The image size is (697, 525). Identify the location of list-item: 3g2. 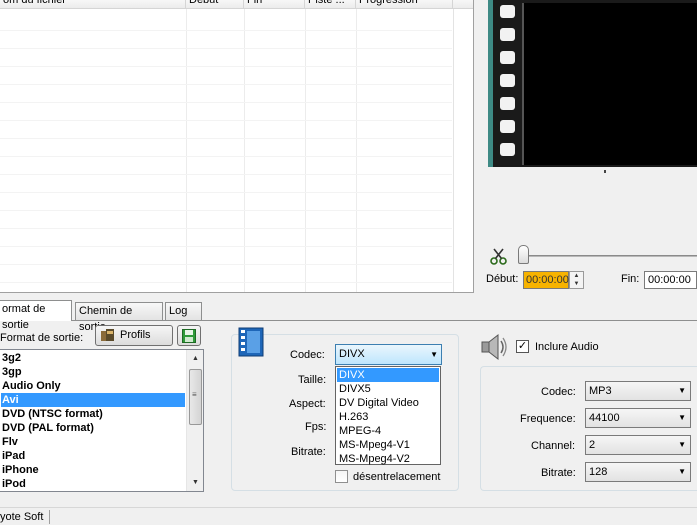
(93, 358).